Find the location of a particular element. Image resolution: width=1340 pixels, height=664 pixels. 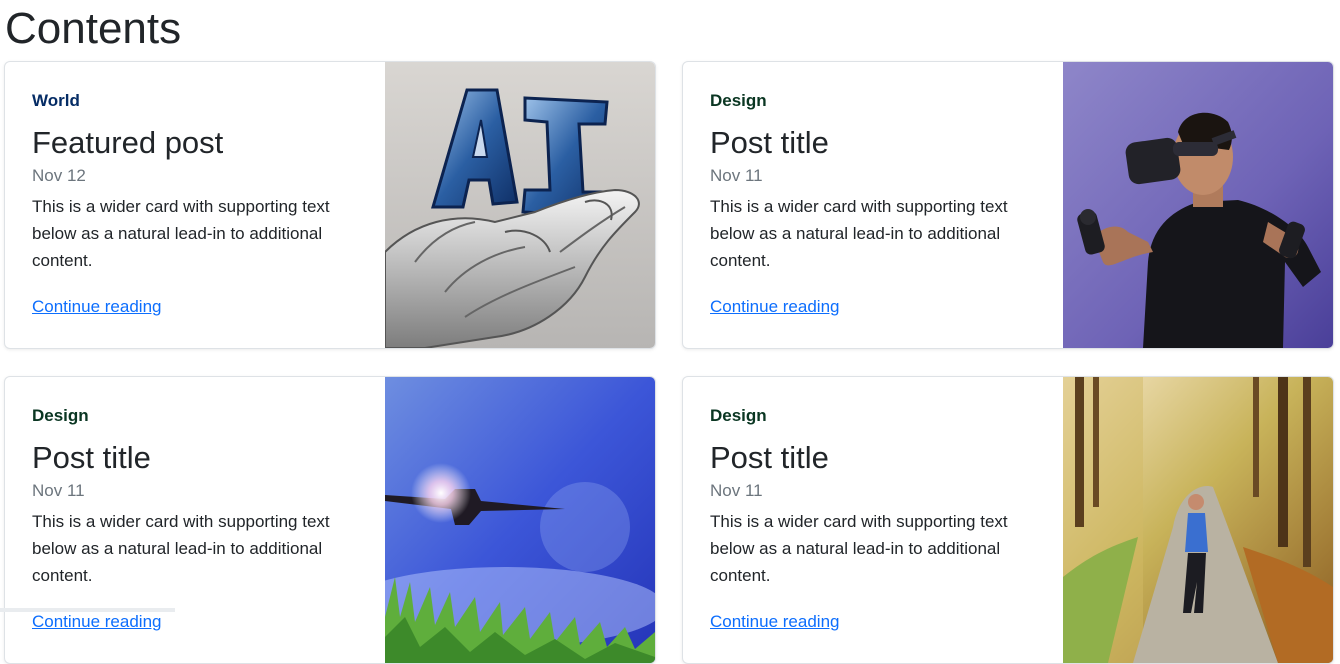

post-title: Featured post is located at coordinates (128, 142).